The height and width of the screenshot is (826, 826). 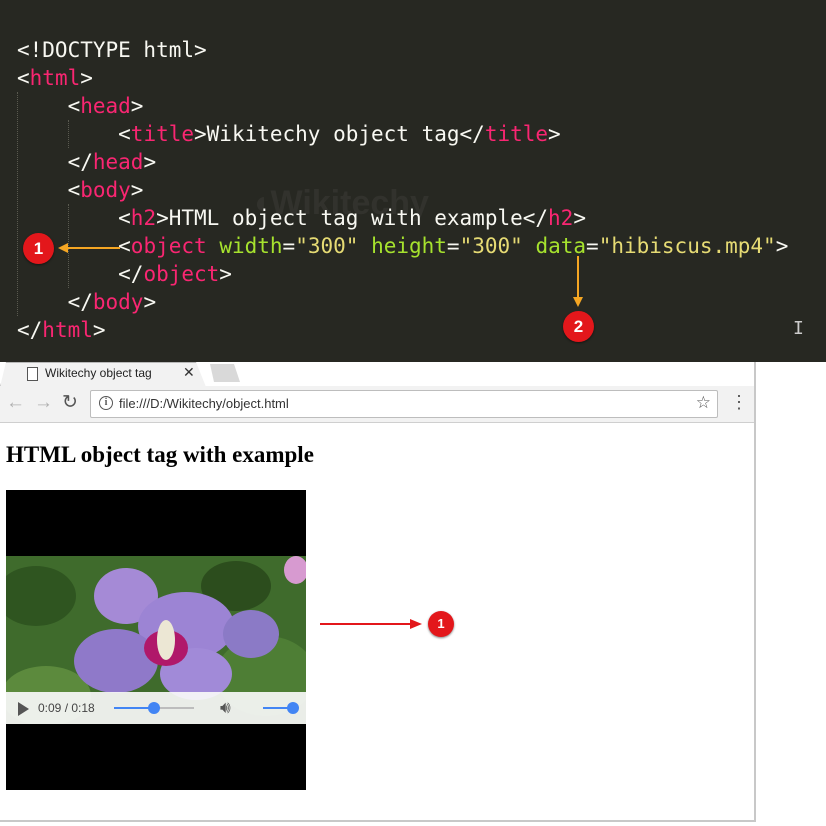 What do you see at coordinates (32, 374) in the screenshot?
I see `document-icon` at bounding box center [32, 374].